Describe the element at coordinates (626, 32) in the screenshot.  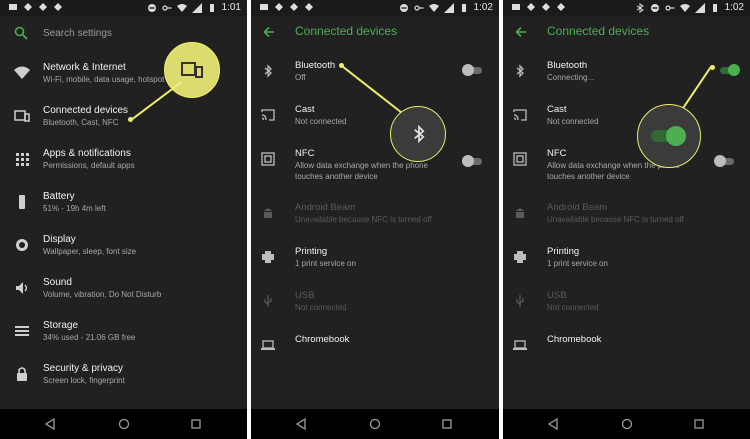
I see `app-bar: Connected devices` at that location.